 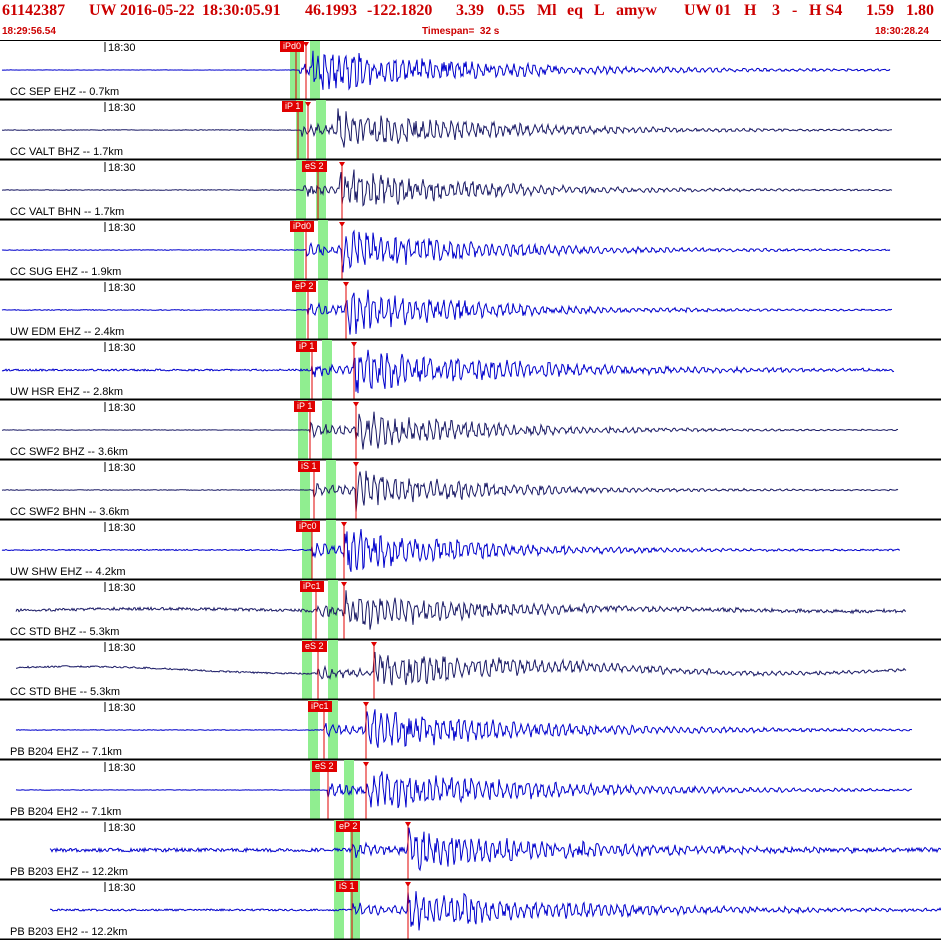 I want to click on event-id: 61142387, so click(x=34, y=10).